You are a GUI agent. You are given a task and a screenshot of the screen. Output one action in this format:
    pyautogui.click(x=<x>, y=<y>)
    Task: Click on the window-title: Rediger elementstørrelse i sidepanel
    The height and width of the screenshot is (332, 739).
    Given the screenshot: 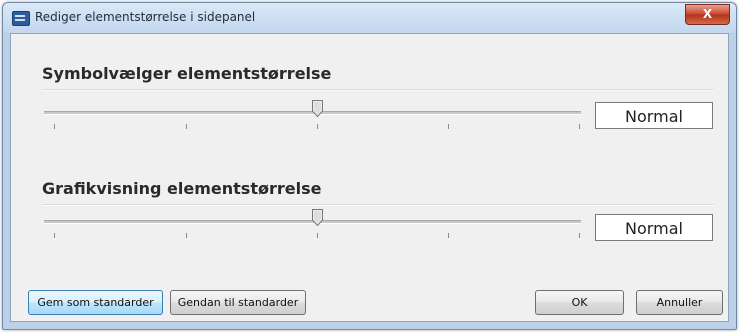 What is the action you would take?
    pyautogui.click(x=145, y=17)
    